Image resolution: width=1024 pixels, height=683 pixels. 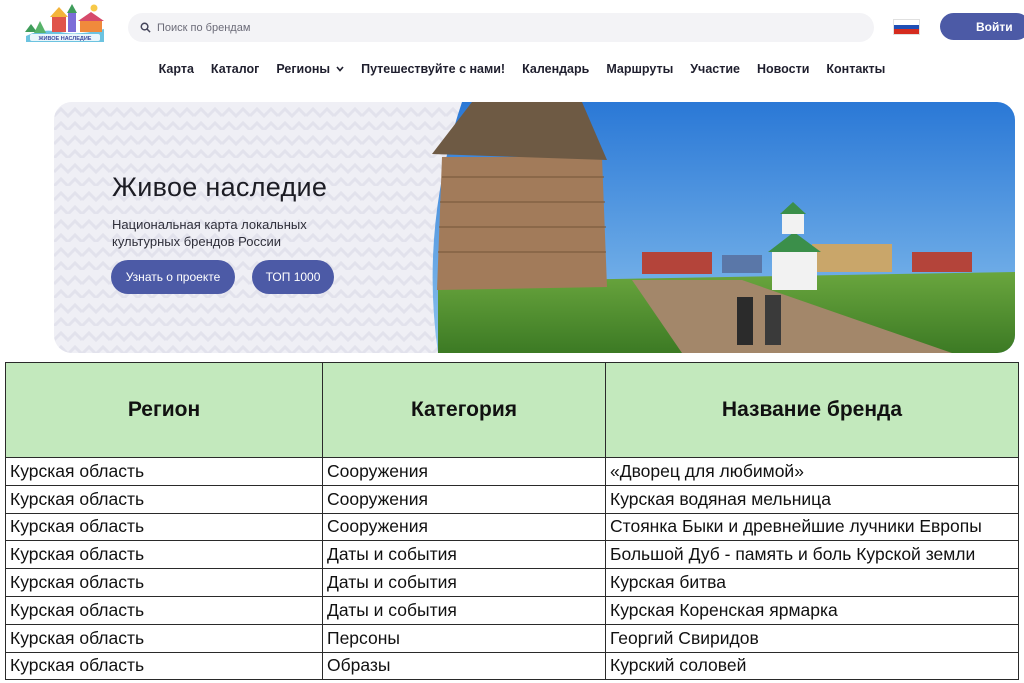 What do you see at coordinates (340, 69) in the screenshot?
I see `chevron-down-icon` at bounding box center [340, 69].